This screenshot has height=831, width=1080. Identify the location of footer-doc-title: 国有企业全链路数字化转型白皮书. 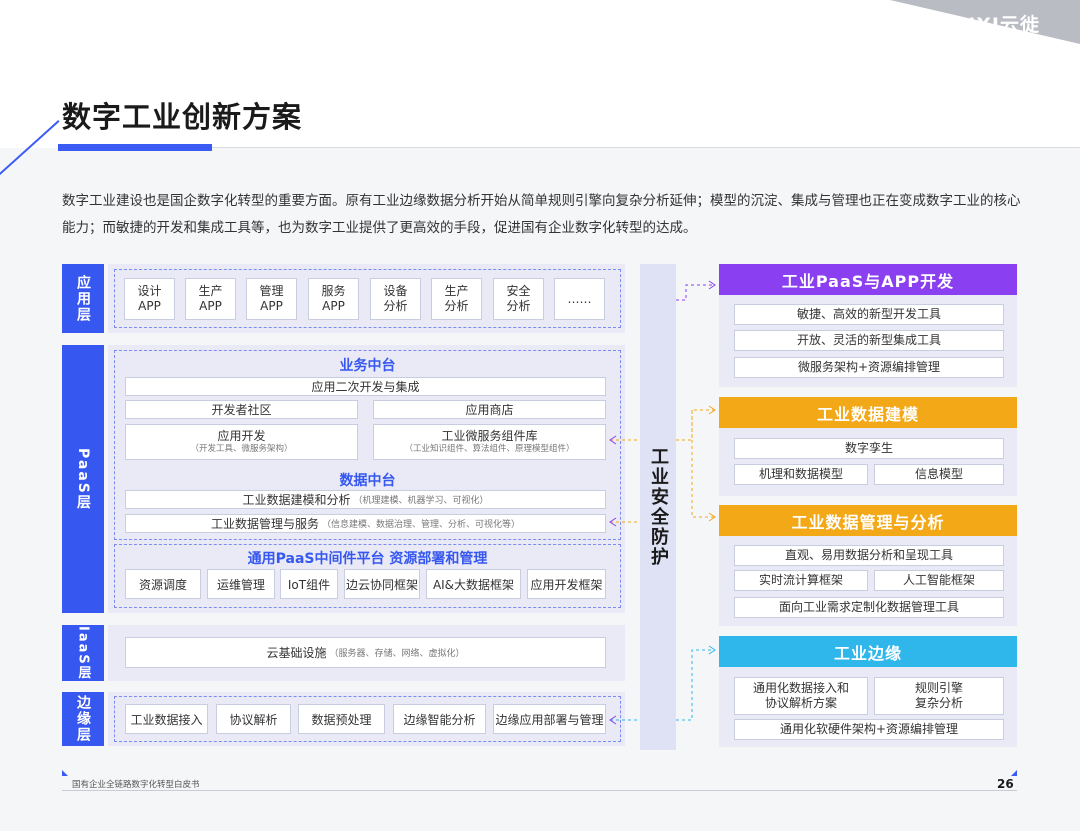
(136, 785).